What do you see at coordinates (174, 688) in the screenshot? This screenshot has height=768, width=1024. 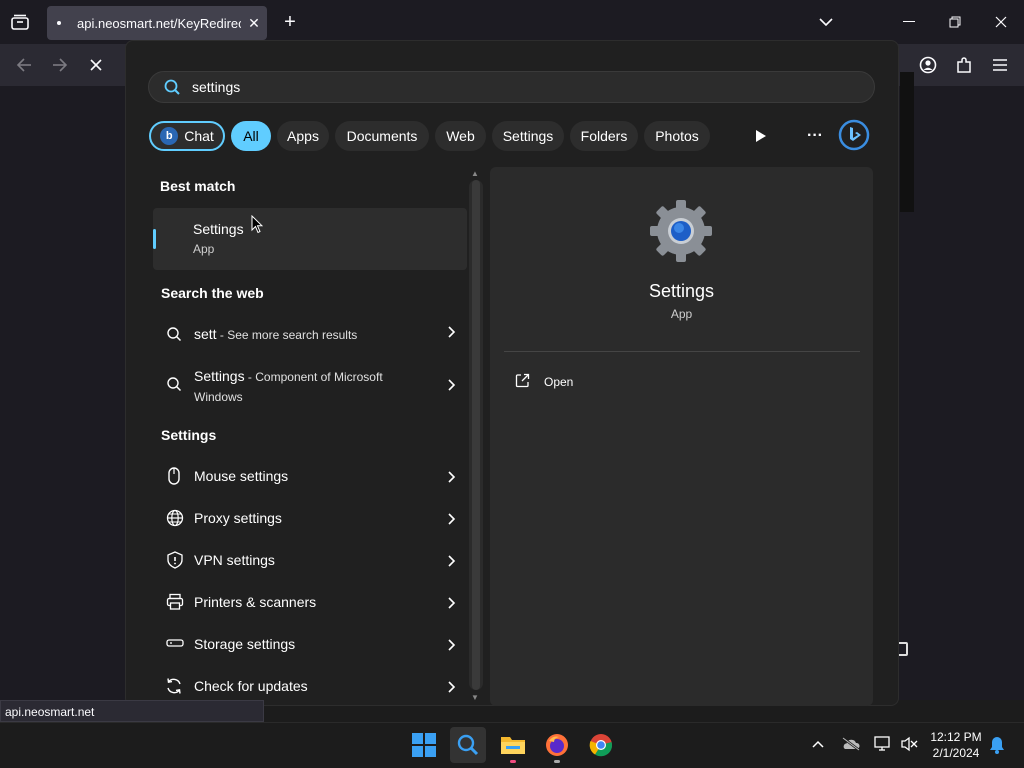 I see `refresh-icon` at bounding box center [174, 688].